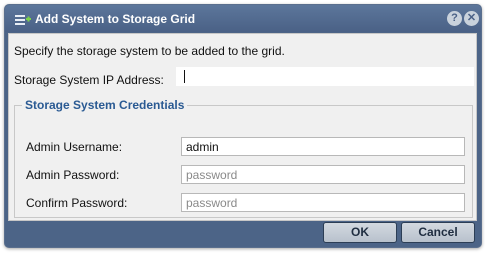  Describe the element at coordinates (323, 146) in the screenshot. I see `admin-username-input` at that location.